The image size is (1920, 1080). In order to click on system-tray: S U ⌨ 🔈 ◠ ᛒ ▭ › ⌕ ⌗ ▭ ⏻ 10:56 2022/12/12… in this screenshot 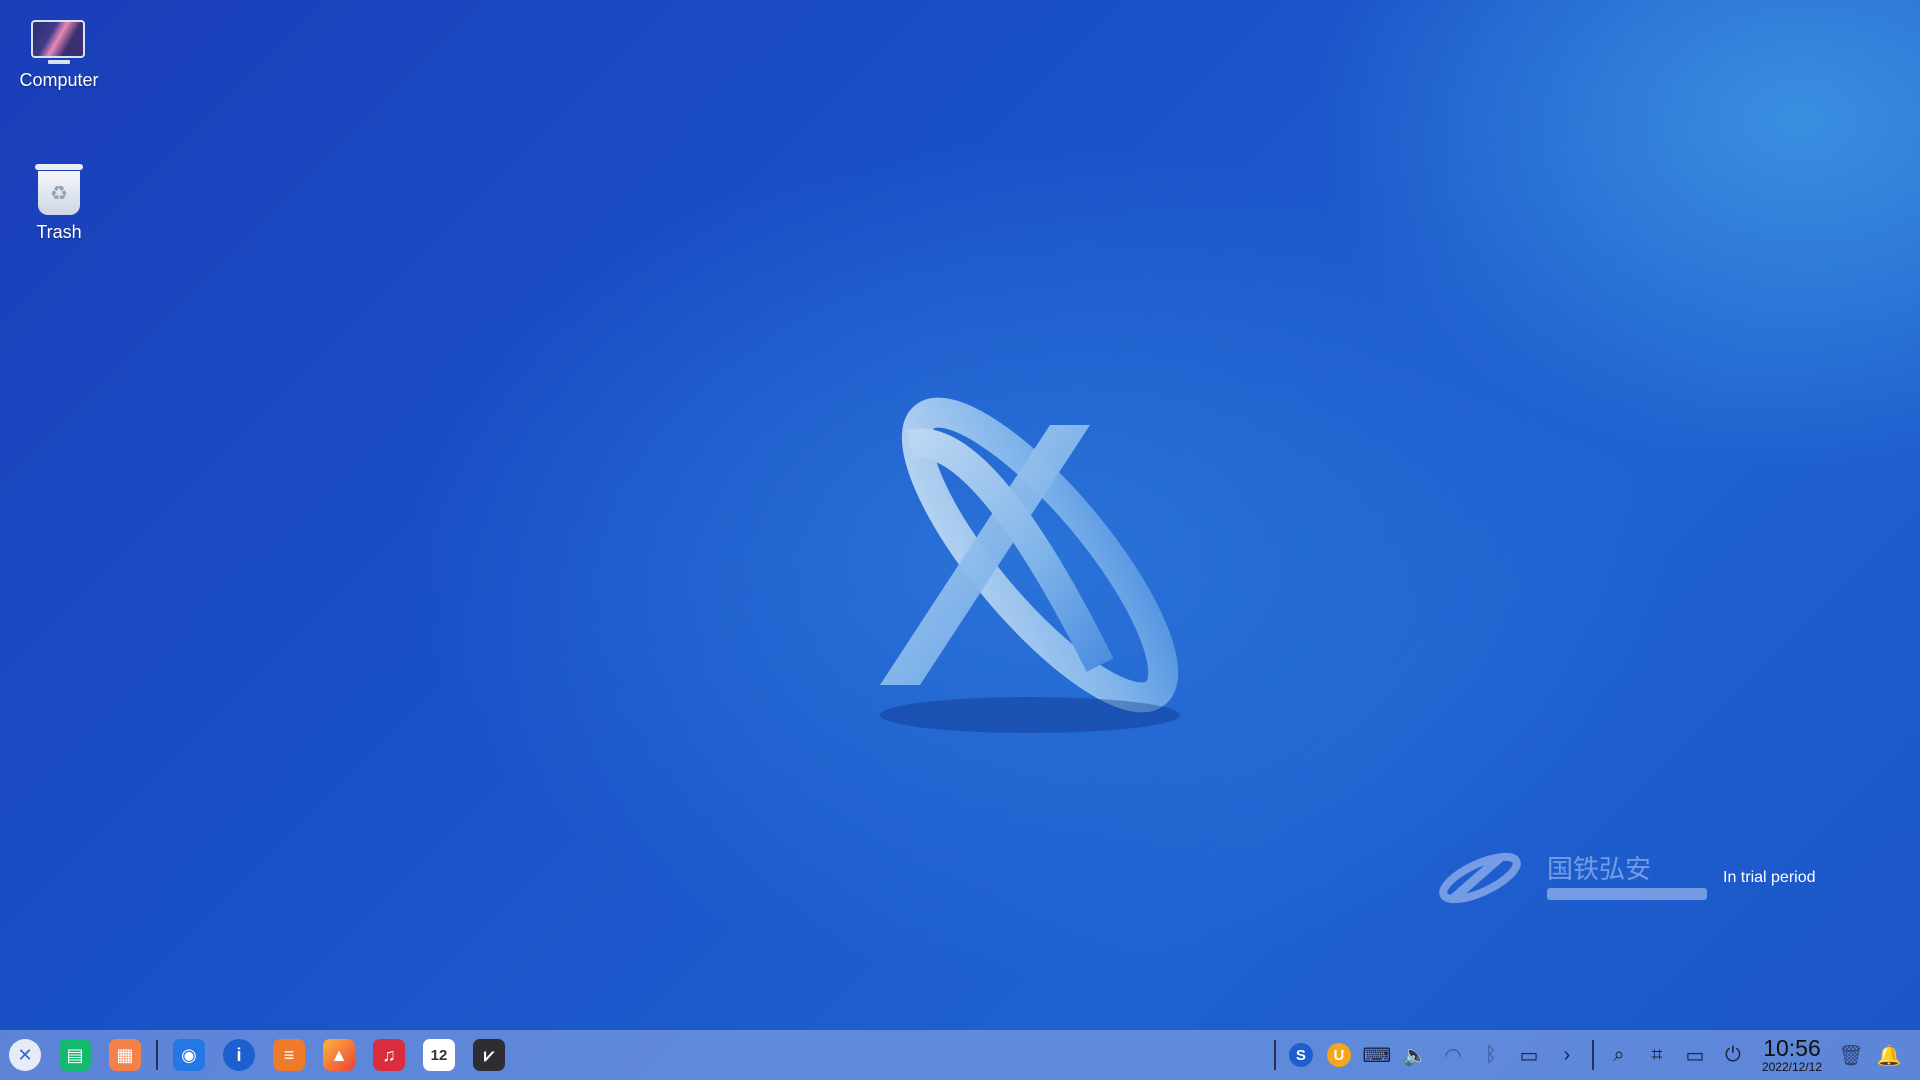, I will do `click(1594, 1055)`.